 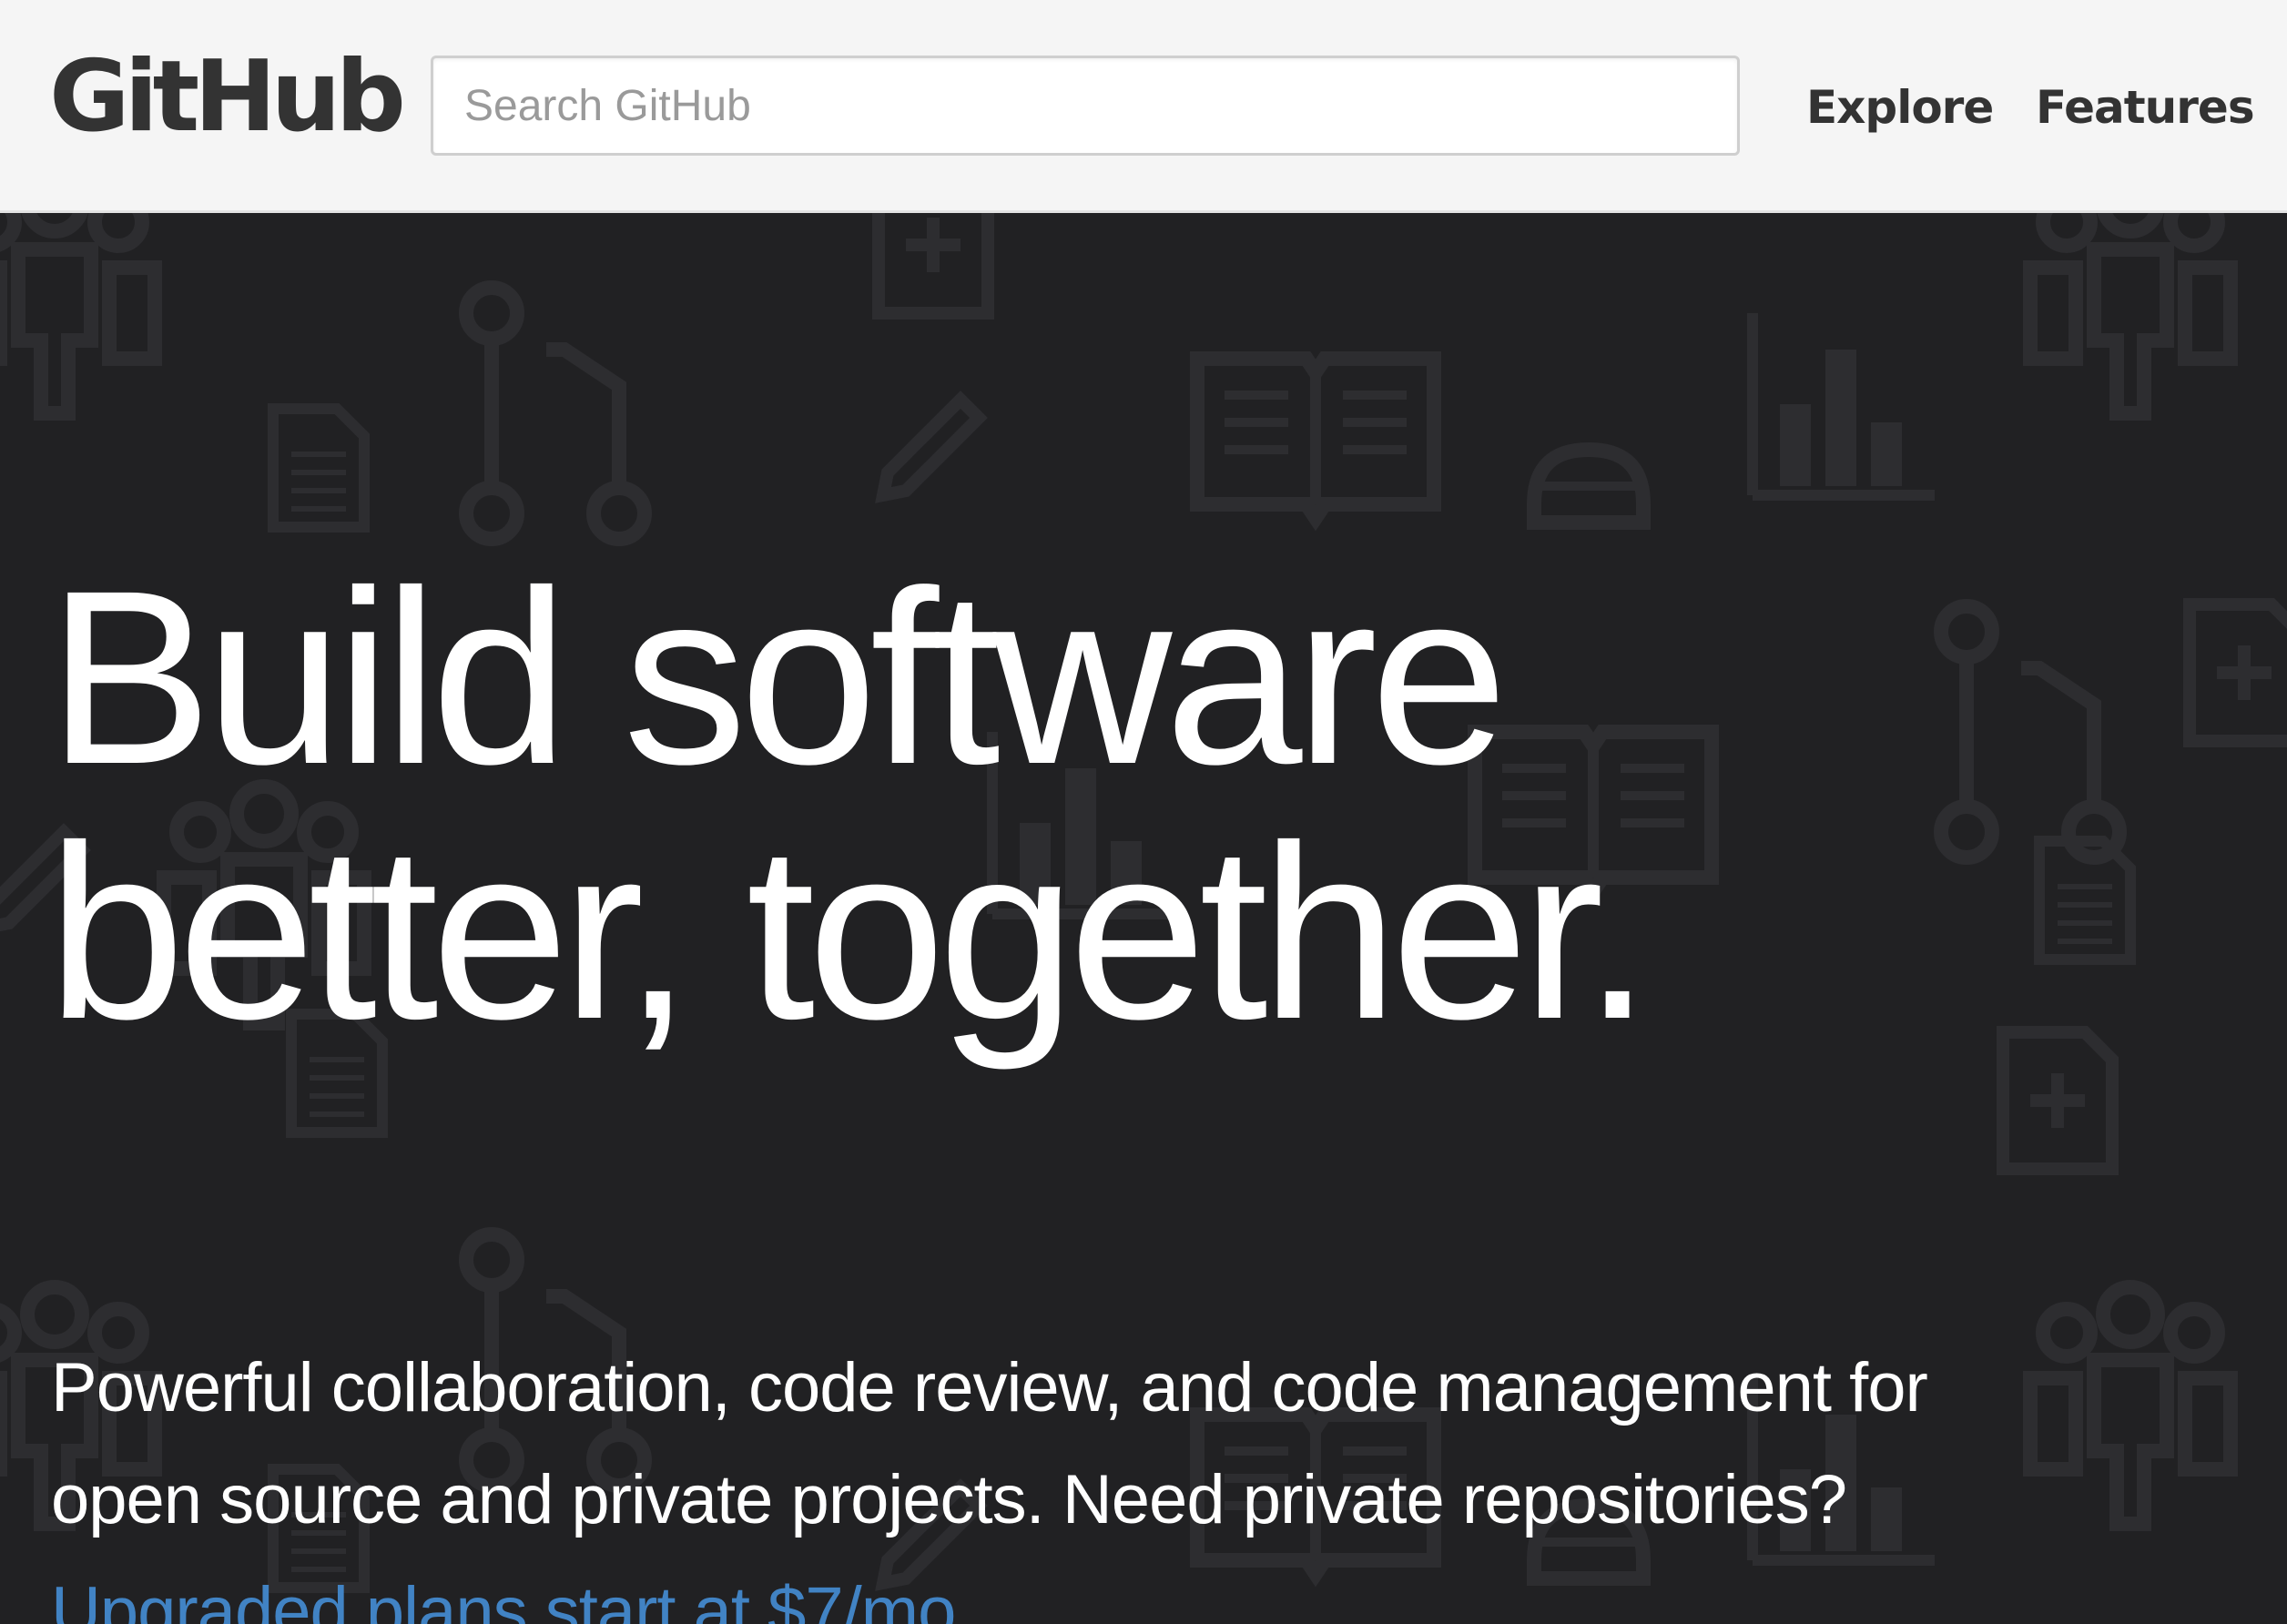 I want to click on nav-features-link: Features, so click(x=2145, y=108).